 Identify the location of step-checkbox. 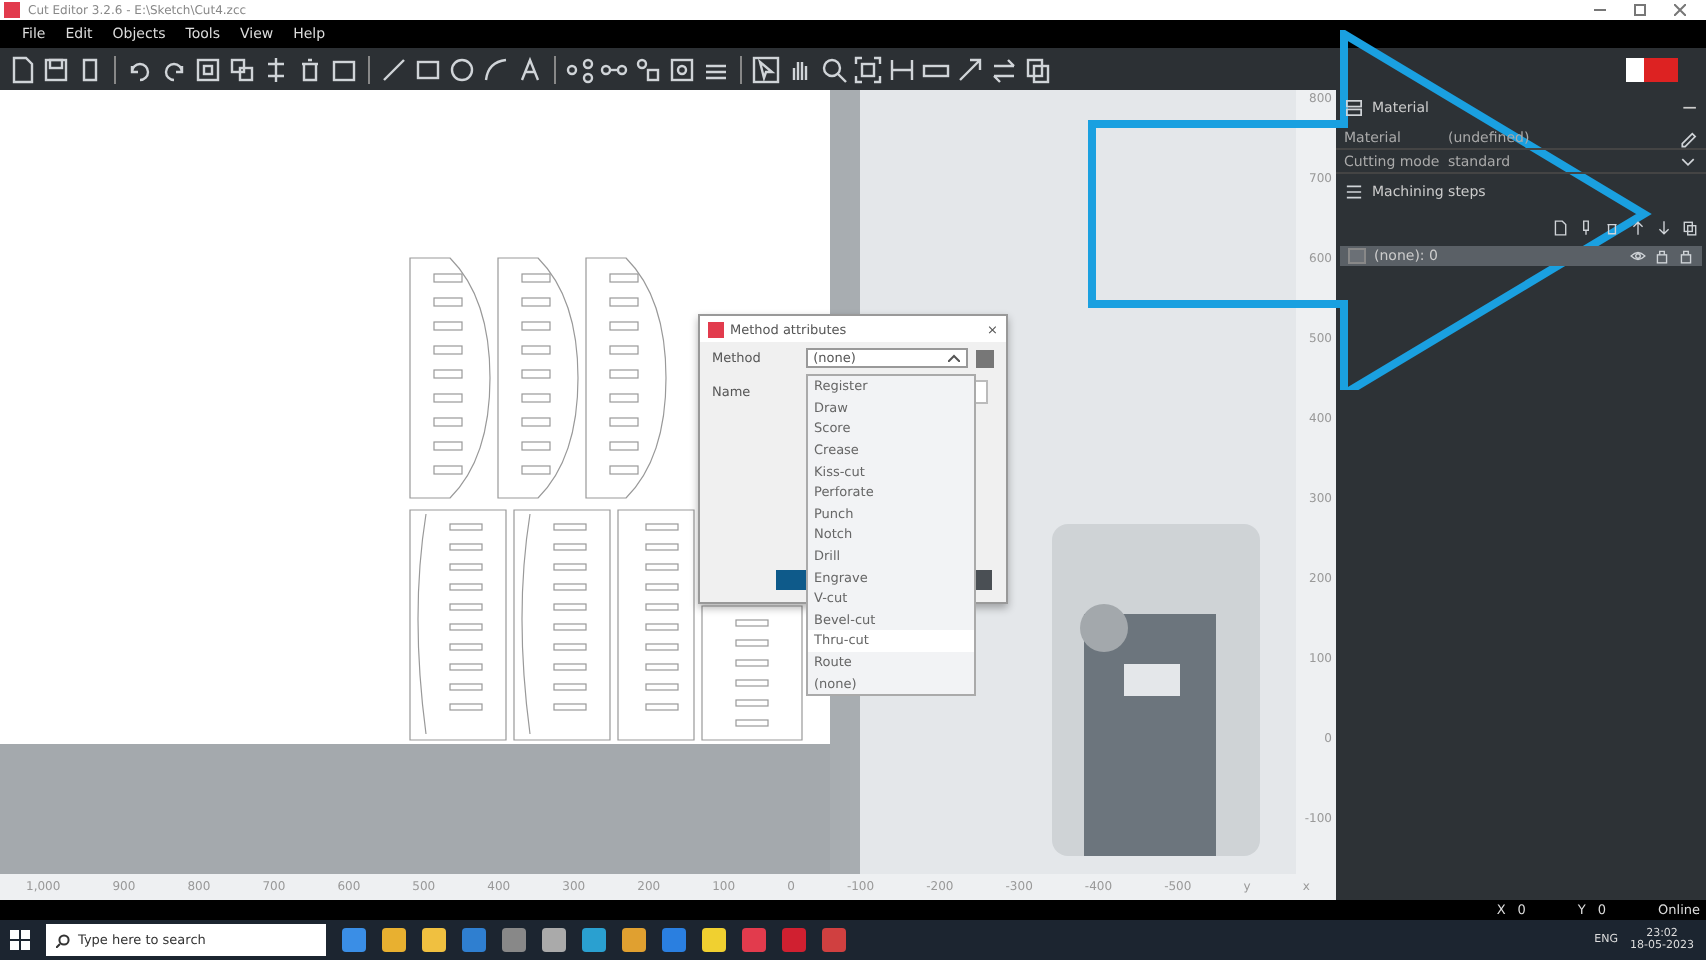
(1357, 256).